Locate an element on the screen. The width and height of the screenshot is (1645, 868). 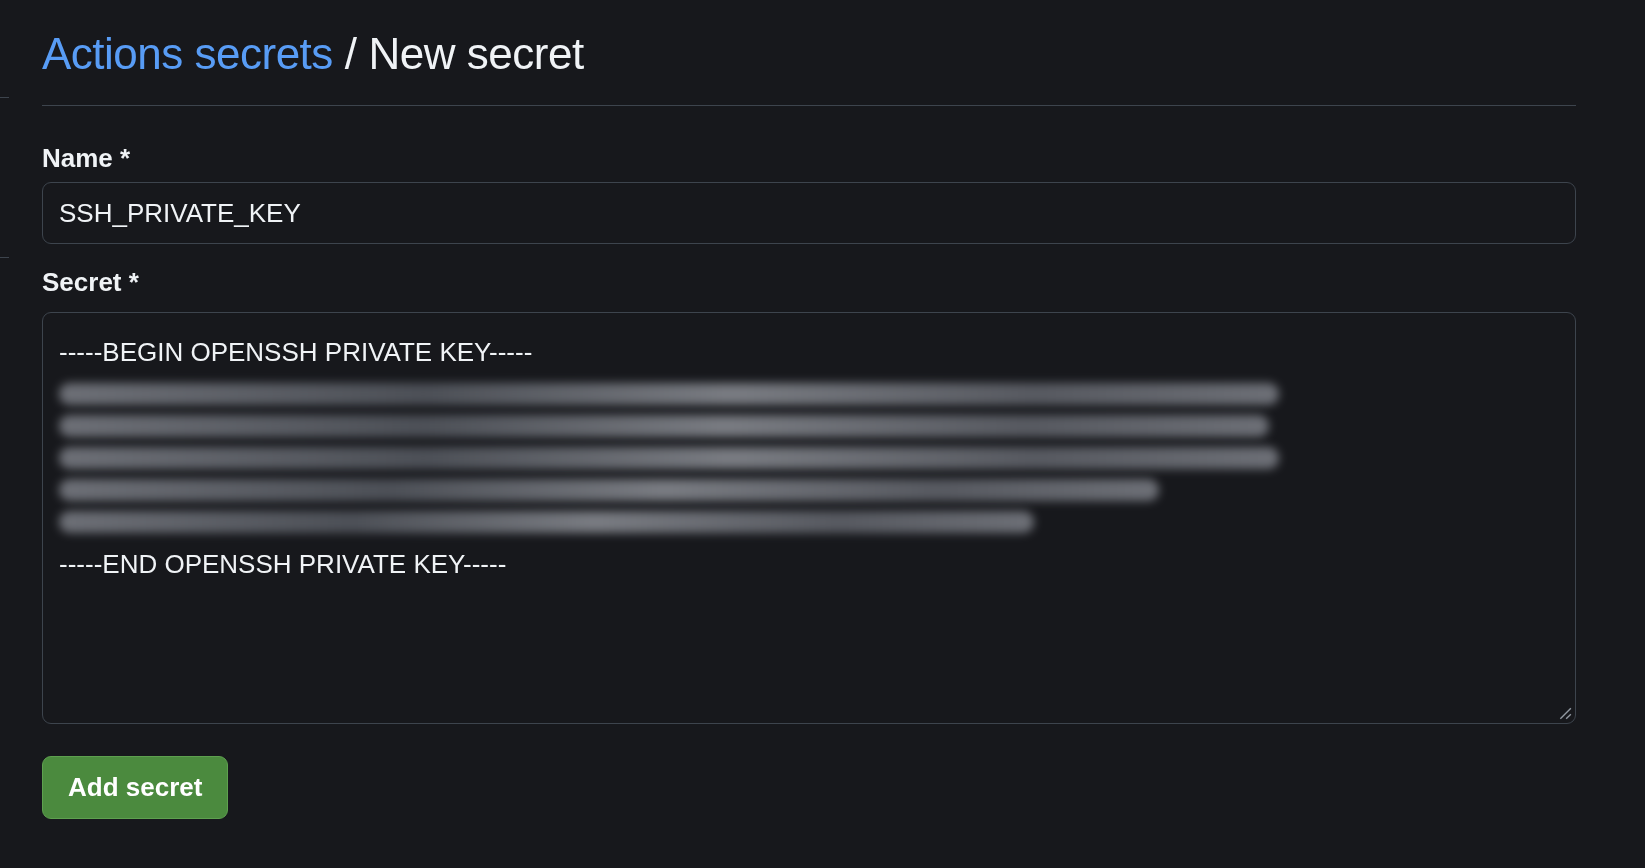
field-label: Secret * is located at coordinates (90, 282).